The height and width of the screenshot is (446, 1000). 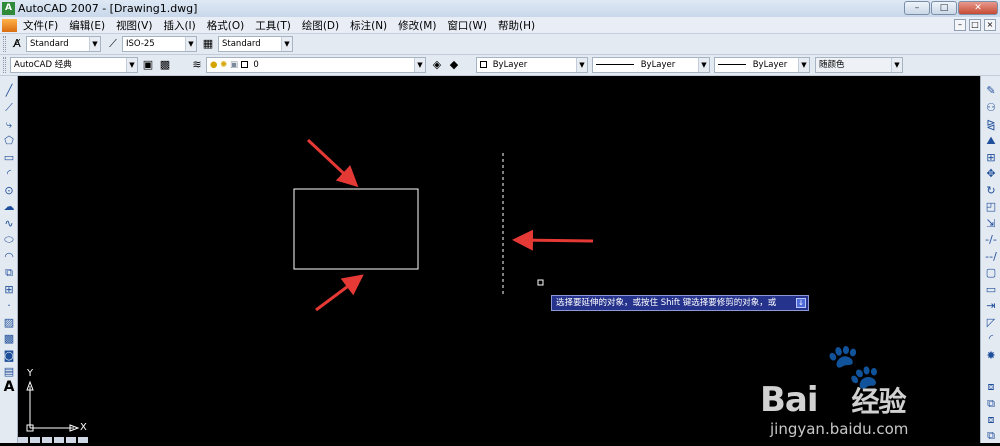 What do you see at coordinates (944, 8) in the screenshot?
I see `maximize-button: □` at bounding box center [944, 8].